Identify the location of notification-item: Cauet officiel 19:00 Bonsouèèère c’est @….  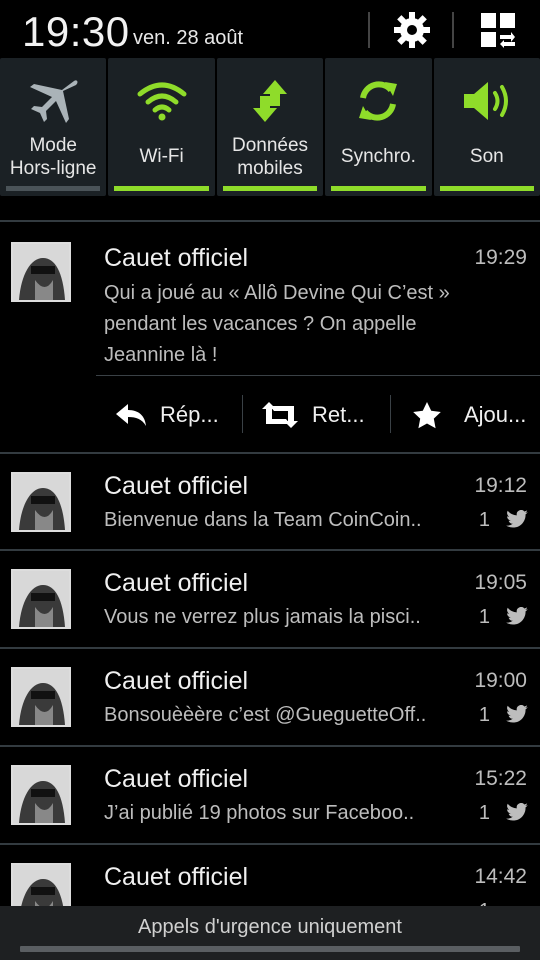
(270, 697).